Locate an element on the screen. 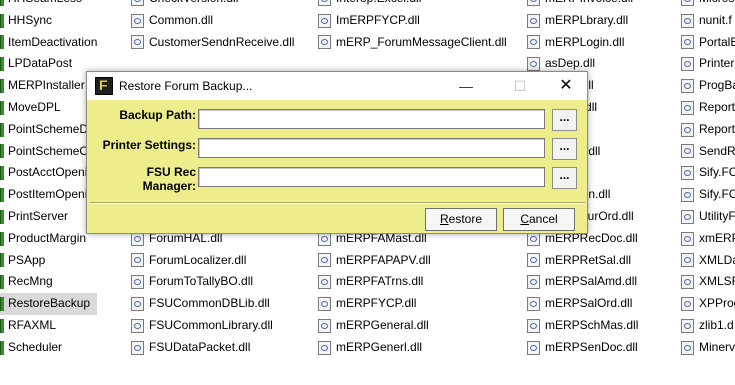 This screenshot has height=385, width=735. file-list-item: mERPSenDoc.dll is located at coordinates (582, 348).